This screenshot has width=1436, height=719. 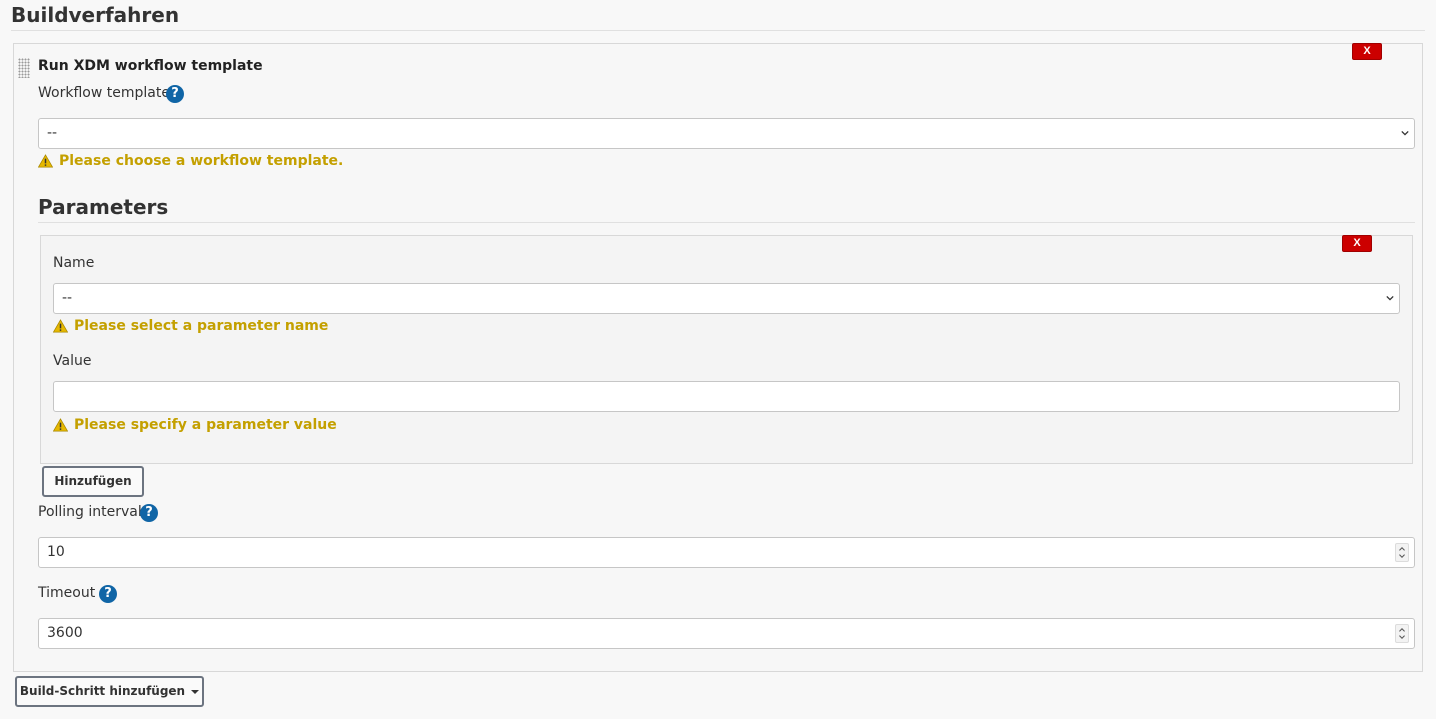 What do you see at coordinates (726, 396) in the screenshot?
I see `parameter-value-input` at bounding box center [726, 396].